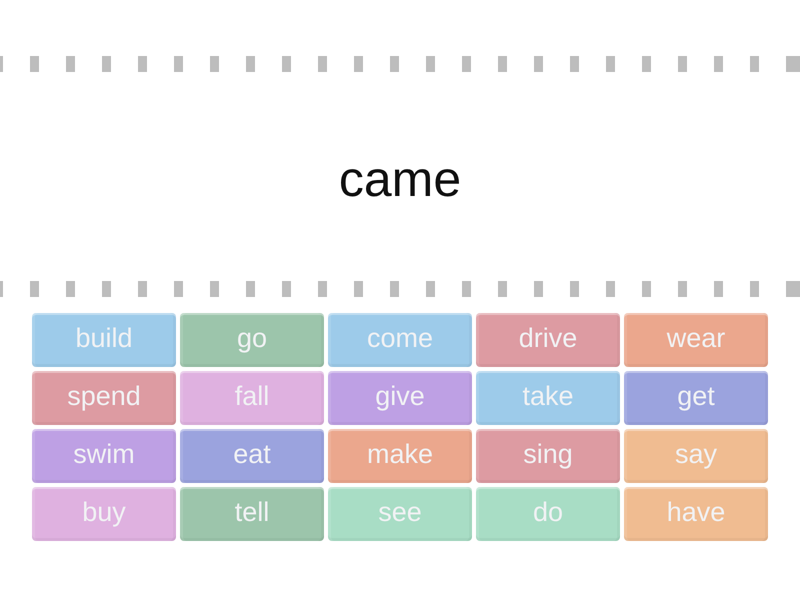 The image size is (800, 600). Describe the element at coordinates (104, 514) in the screenshot. I see `word-tile: buy` at that location.